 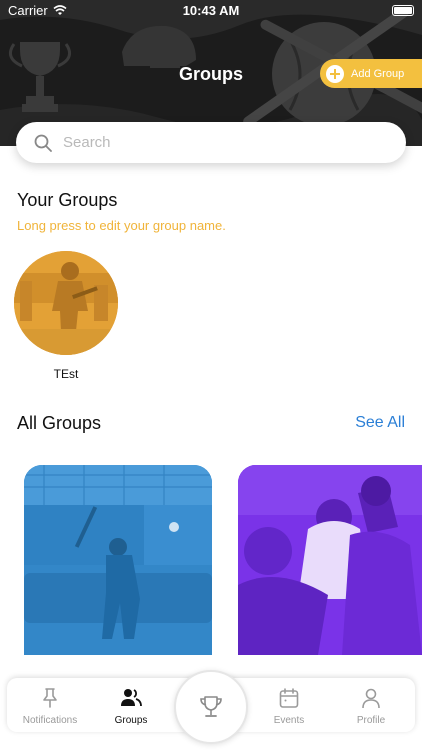 I want to click on search-bar, so click(x=211, y=142).